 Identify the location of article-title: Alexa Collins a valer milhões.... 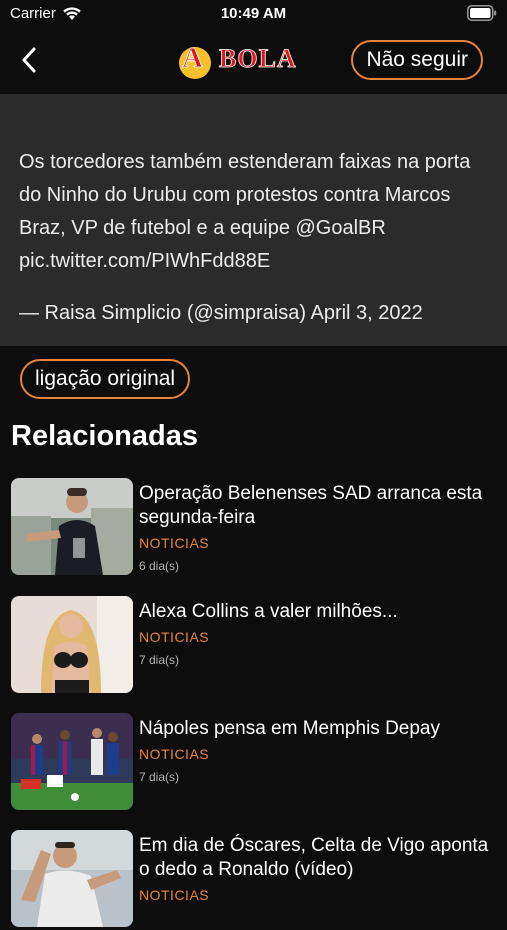
(268, 611).